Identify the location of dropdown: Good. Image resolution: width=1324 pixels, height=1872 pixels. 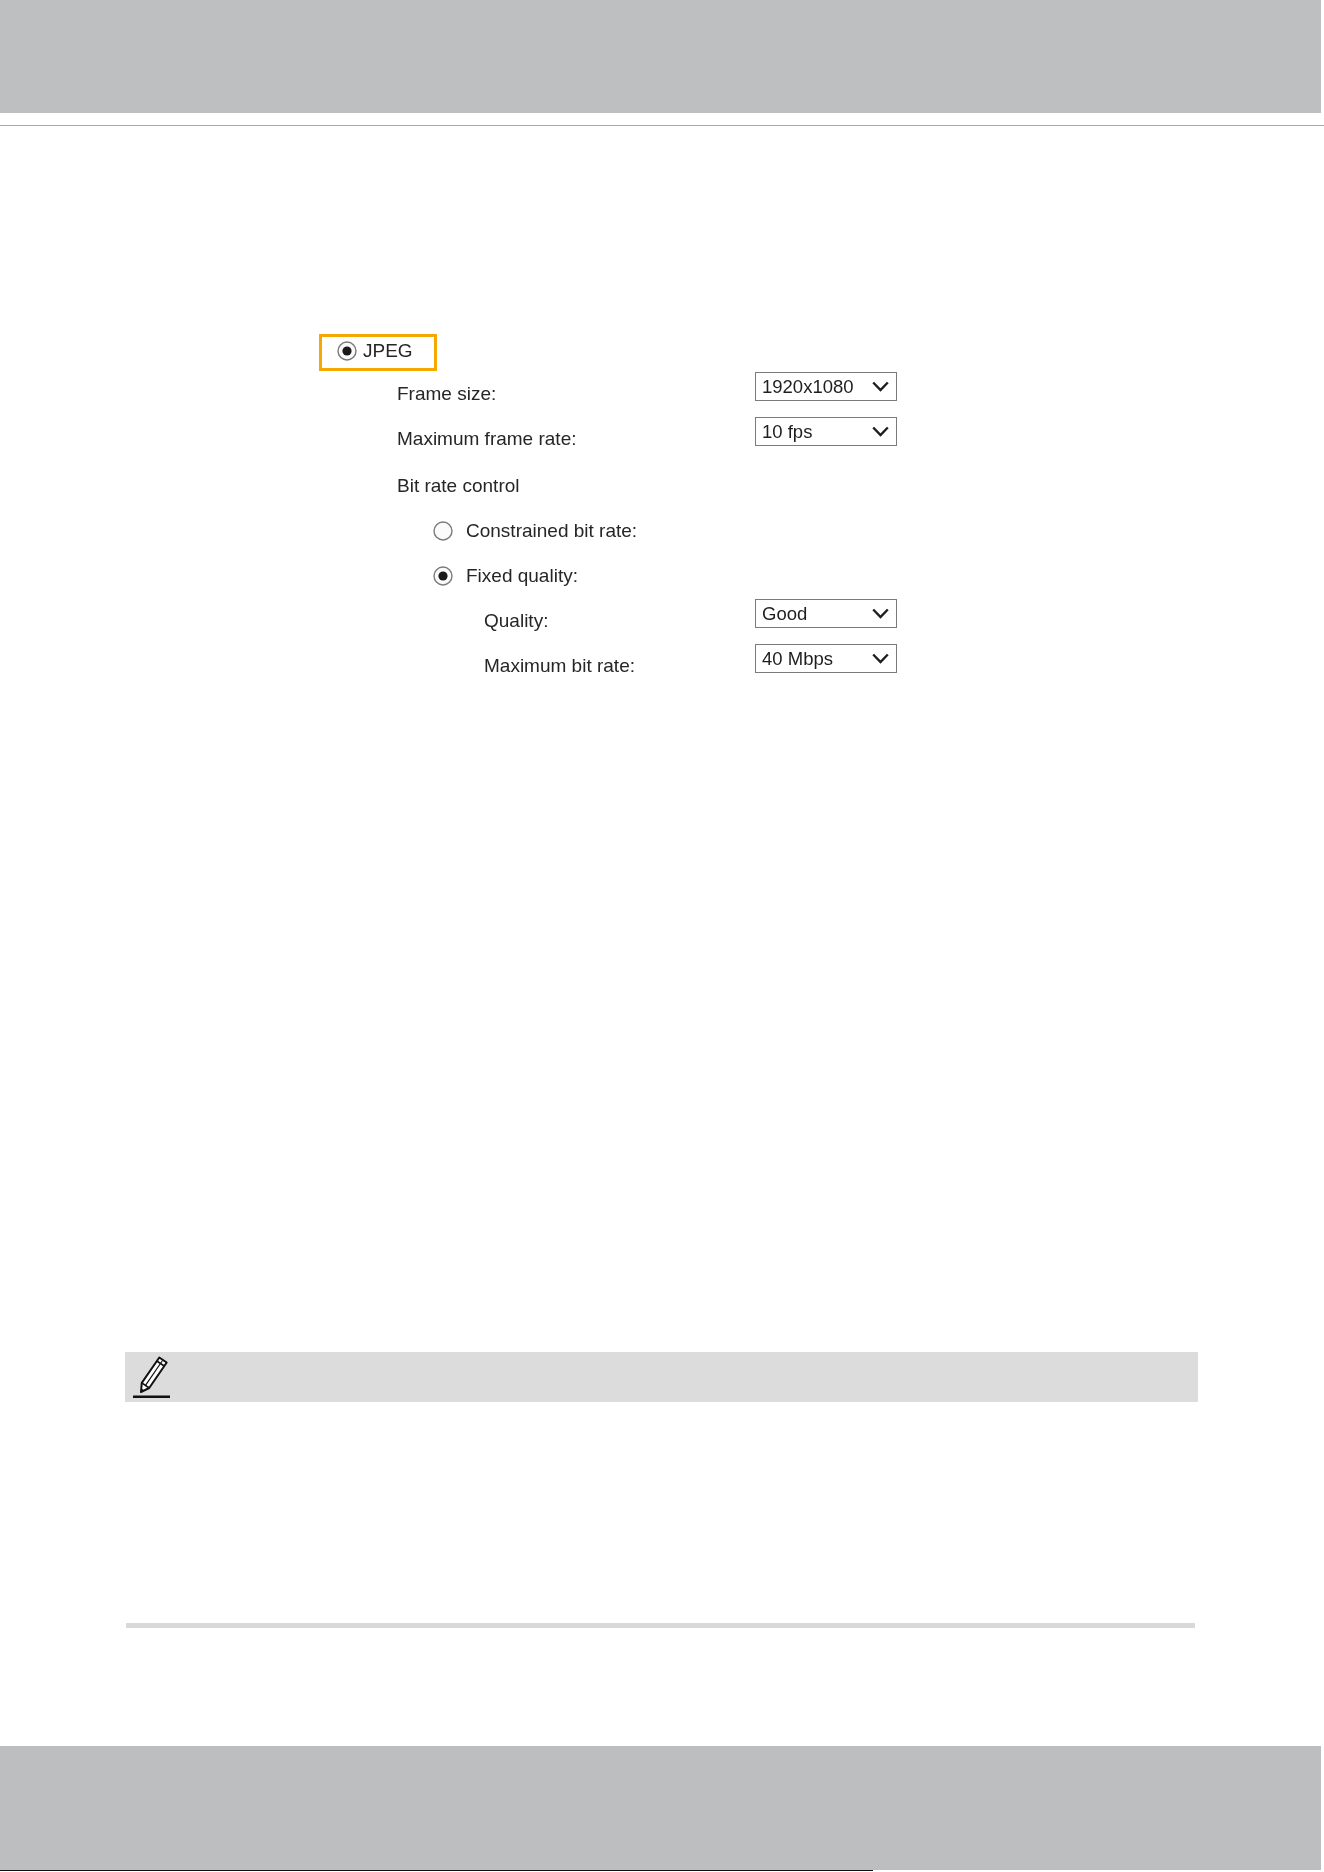
(826, 613).